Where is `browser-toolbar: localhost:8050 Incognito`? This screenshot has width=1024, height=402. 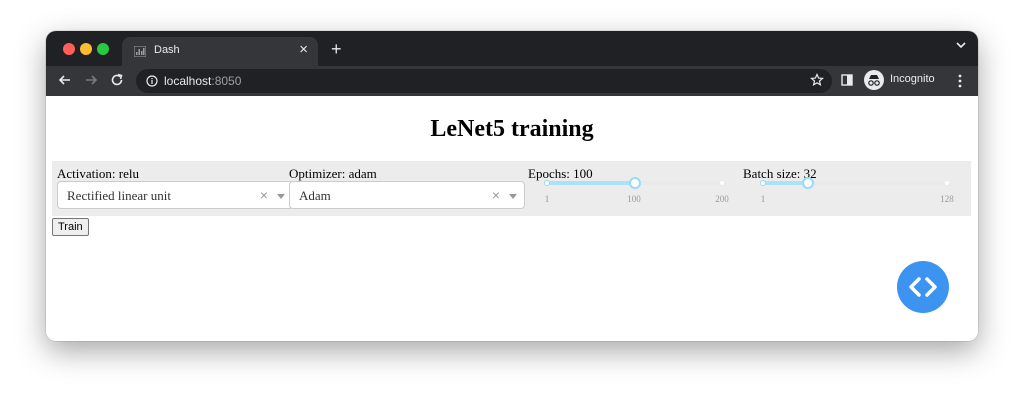 browser-toolbar: localhost:8050 Incognito is located at coordinates (512, 81).